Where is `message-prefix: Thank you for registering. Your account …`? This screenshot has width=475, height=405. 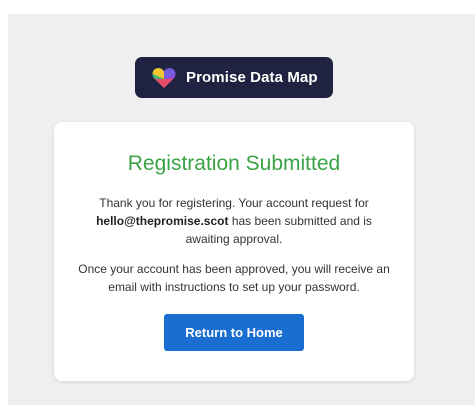 message-prefix: Thank you for registering. Your account … is located at coordinates (234, 203).